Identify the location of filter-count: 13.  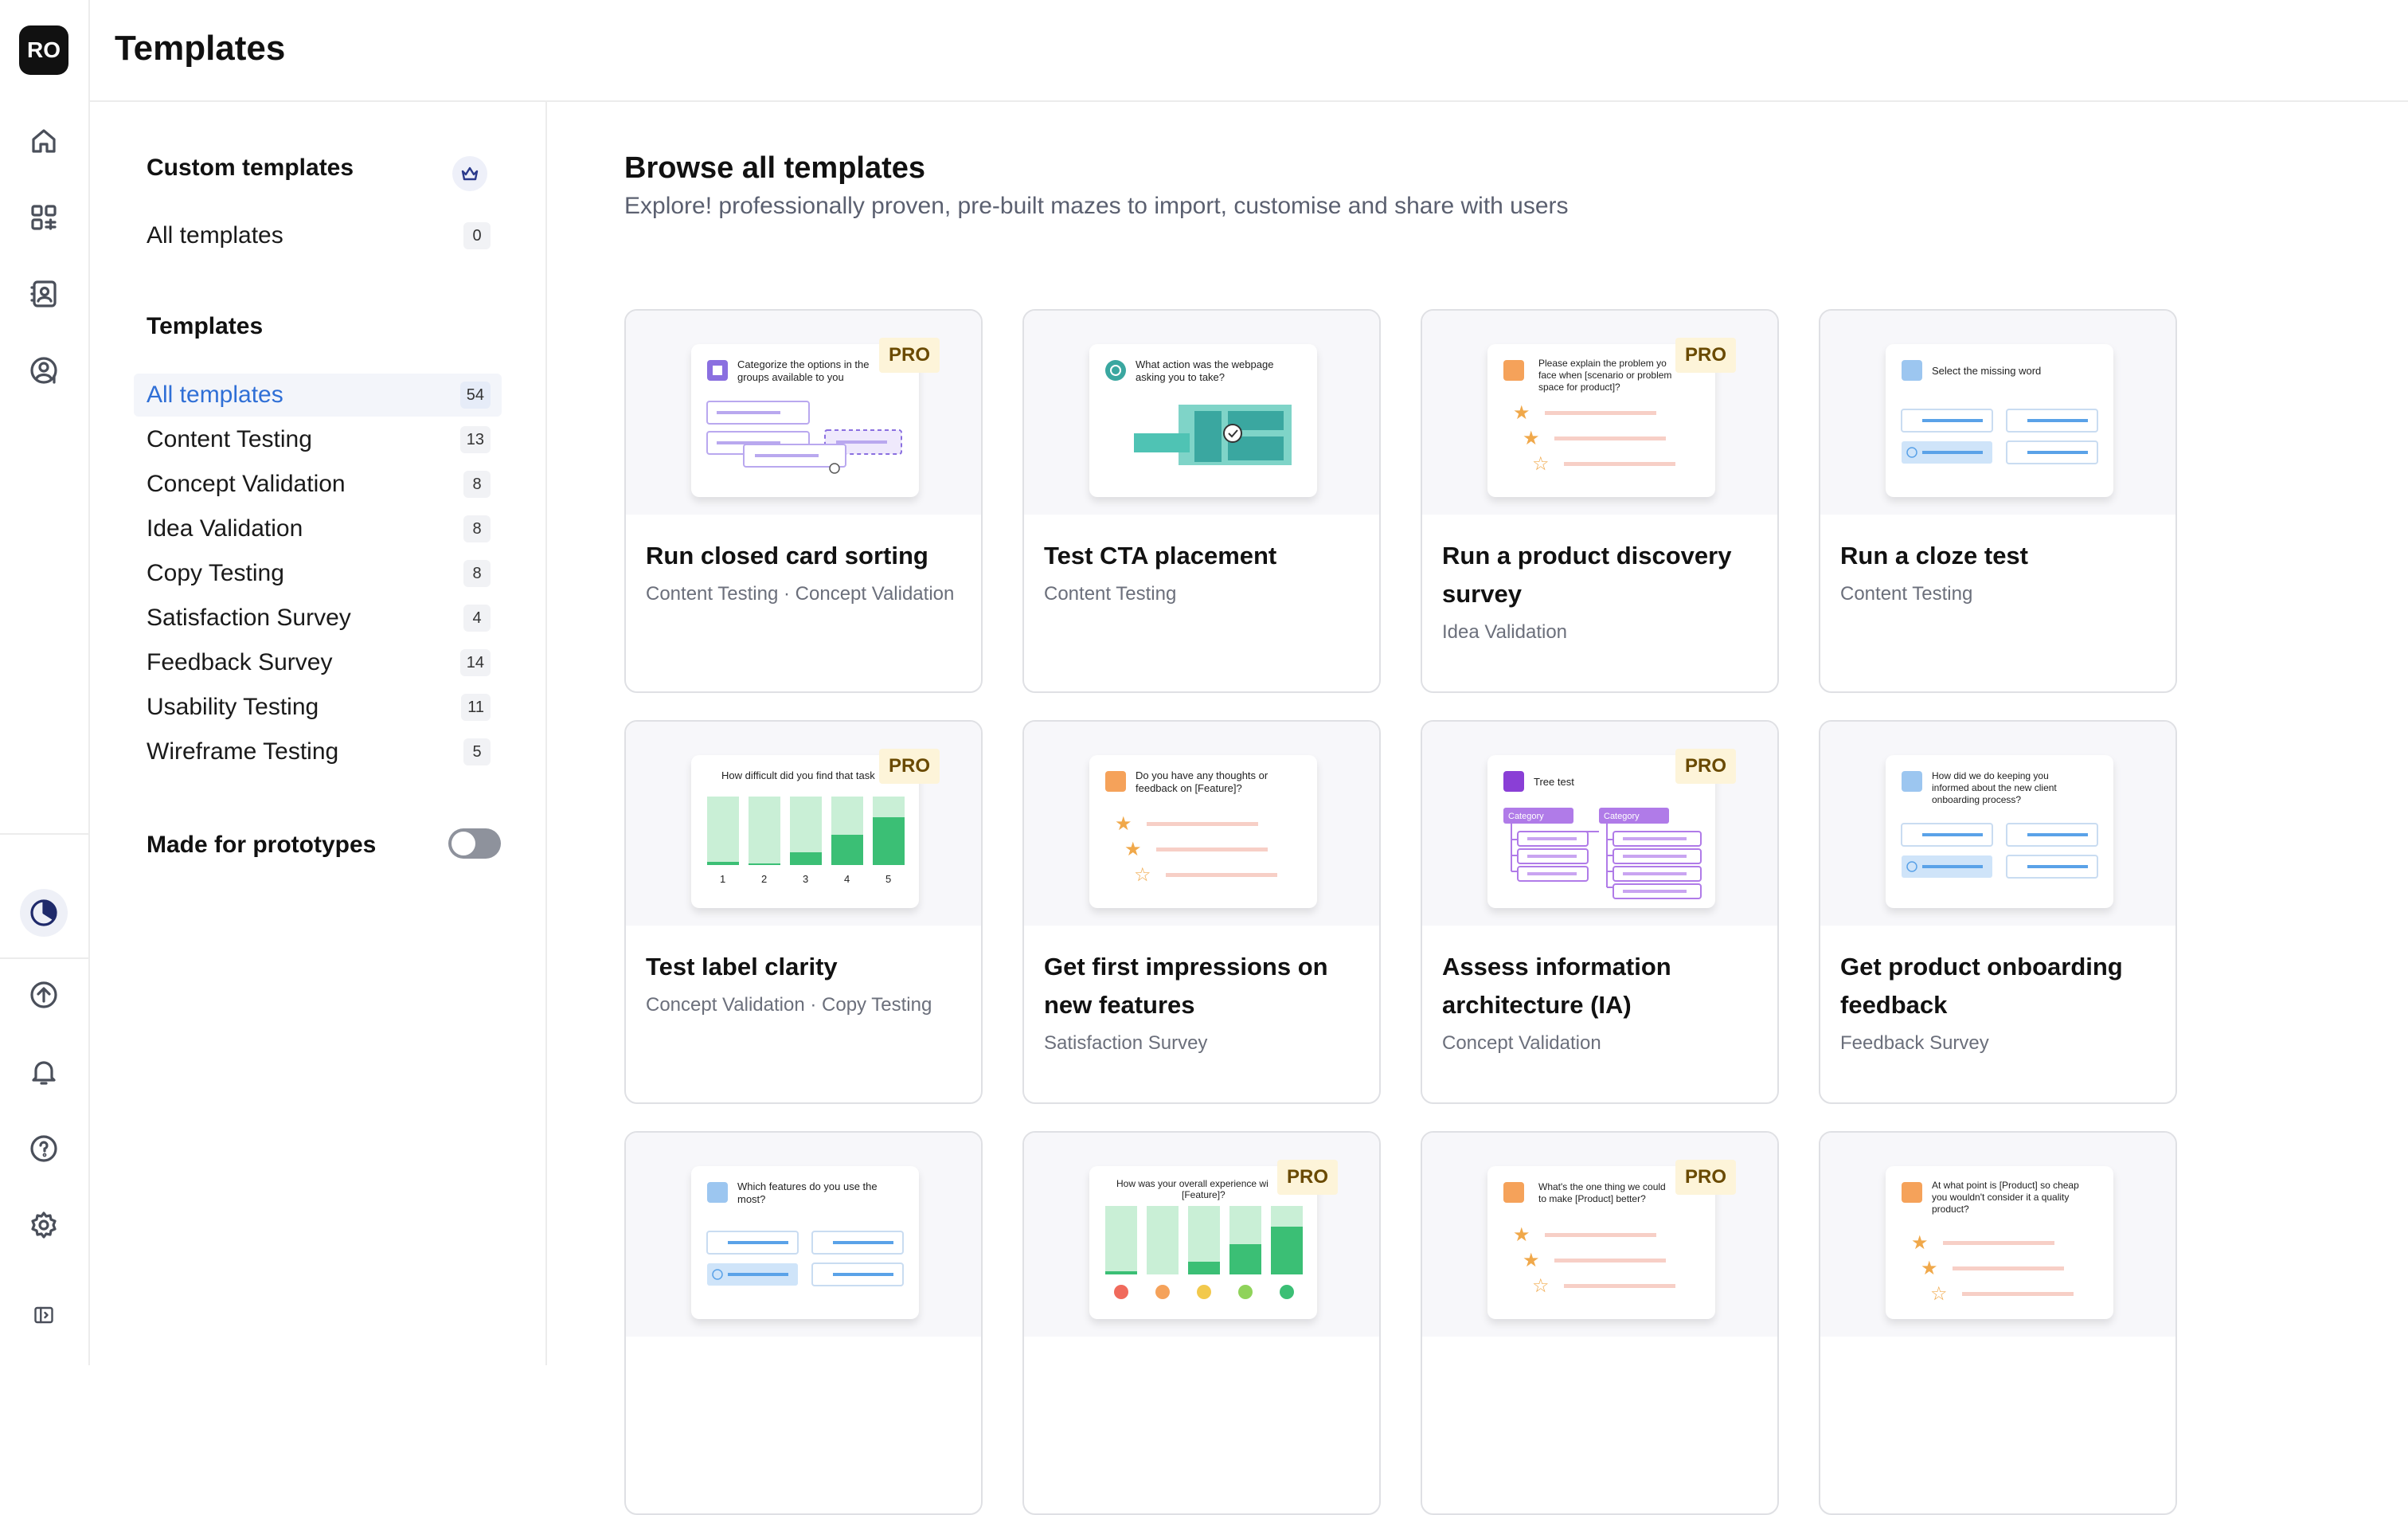
(475, 439).